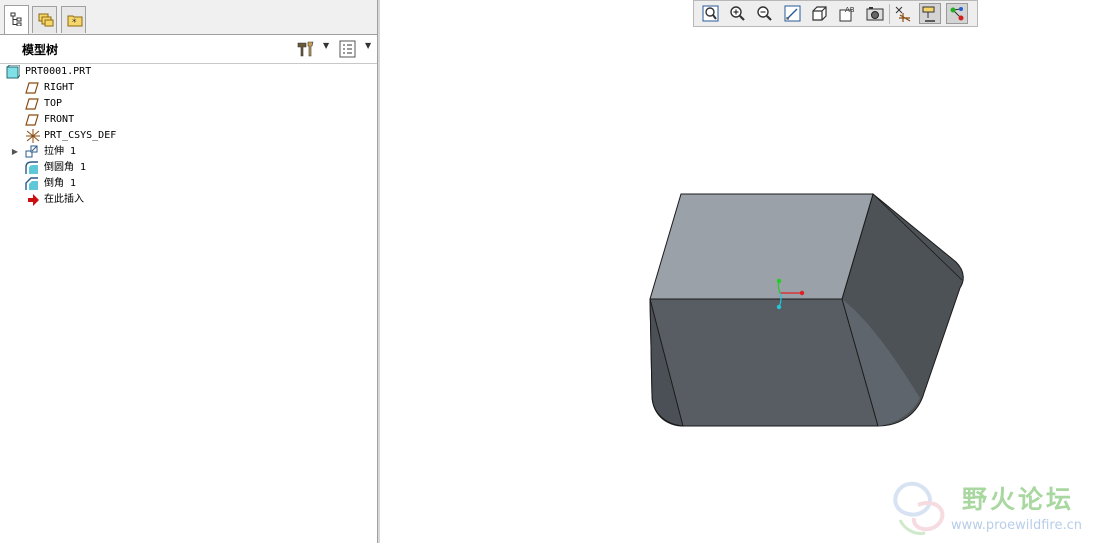 The image size is (1103, 543). I want to click on watermark-title: 野火论坛, so click(1018, 498).